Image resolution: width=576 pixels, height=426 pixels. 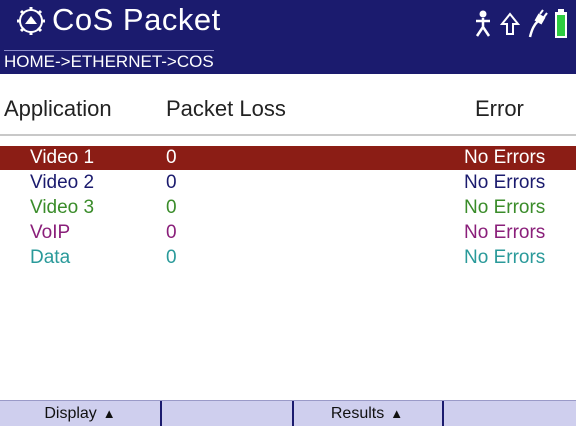 I want to click on softkey-bar: Display ▲ Results ▲, so click(x=288, y=413).